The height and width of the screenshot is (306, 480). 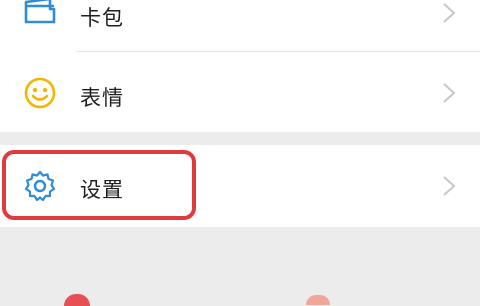 I want to click on card-wallet-icon, so click(x=40, y=16).